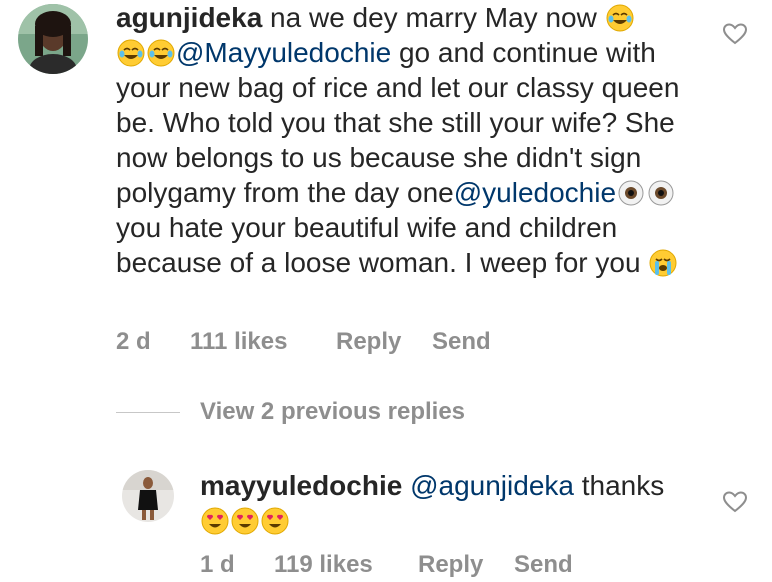 This screenshot has width=772, height=582. What do you see at coordinates (663, 263) in the screenshot?
I see `loudly-crying-emoji` at bounding box center [663, 263].